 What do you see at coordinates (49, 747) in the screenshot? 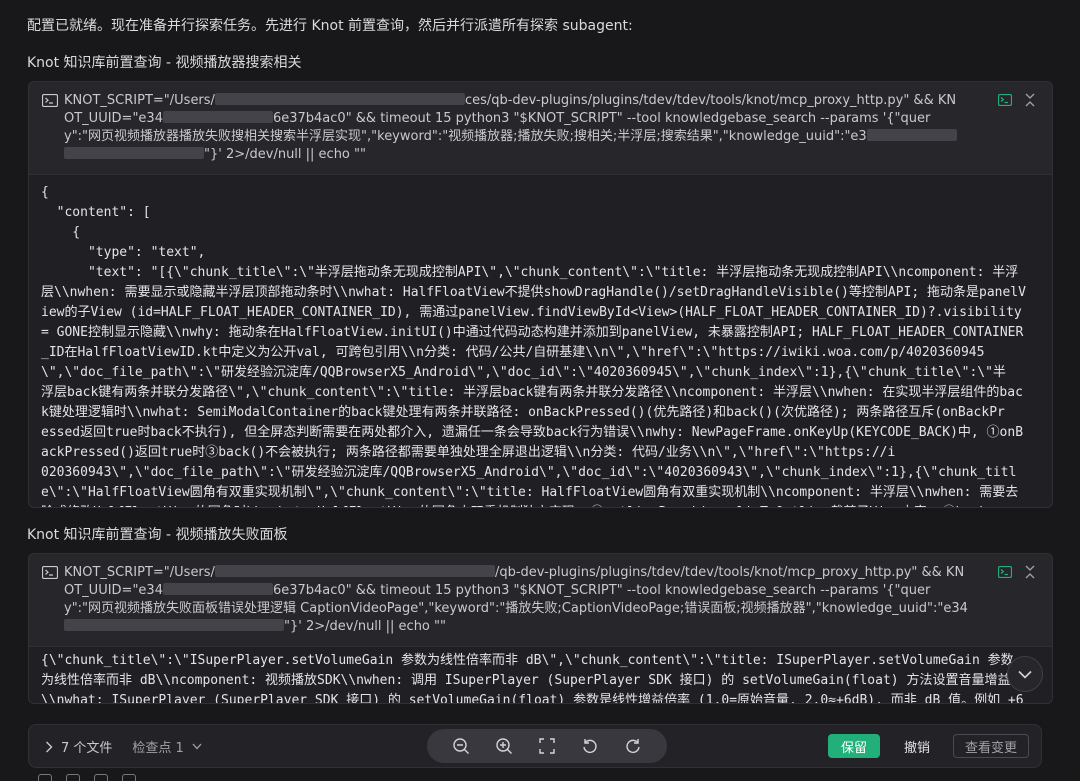
I see `chevron-right-icon` at bounding box center [49, 747].